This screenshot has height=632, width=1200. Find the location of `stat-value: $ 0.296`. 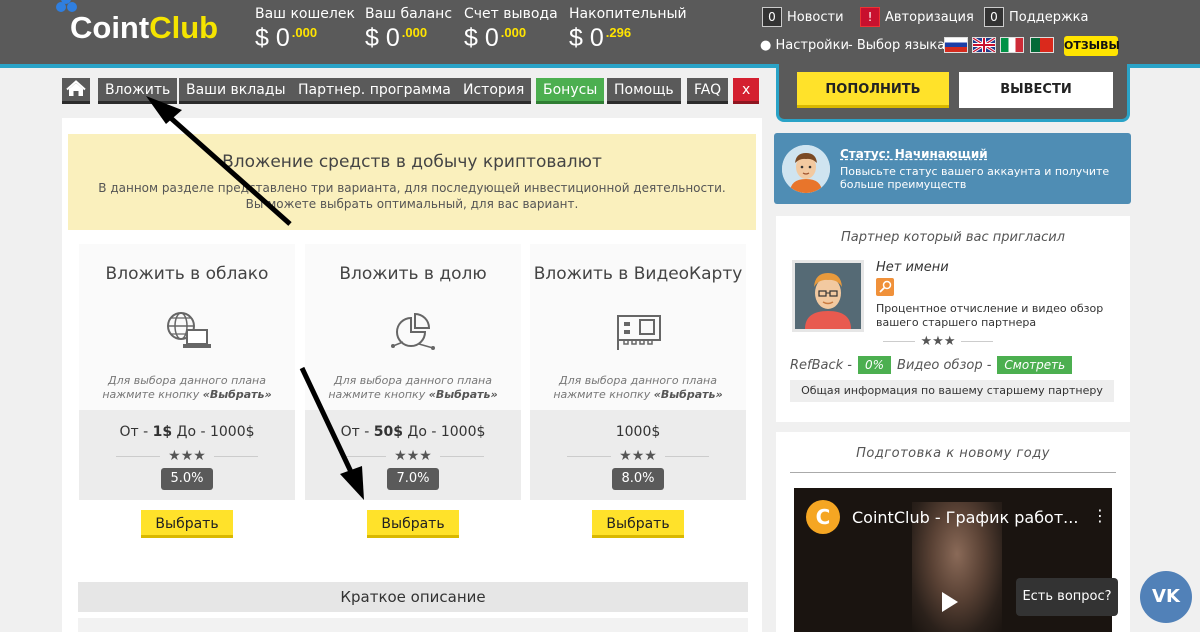

stat-value: $ 0.296 is located at coordinates (628, 38).